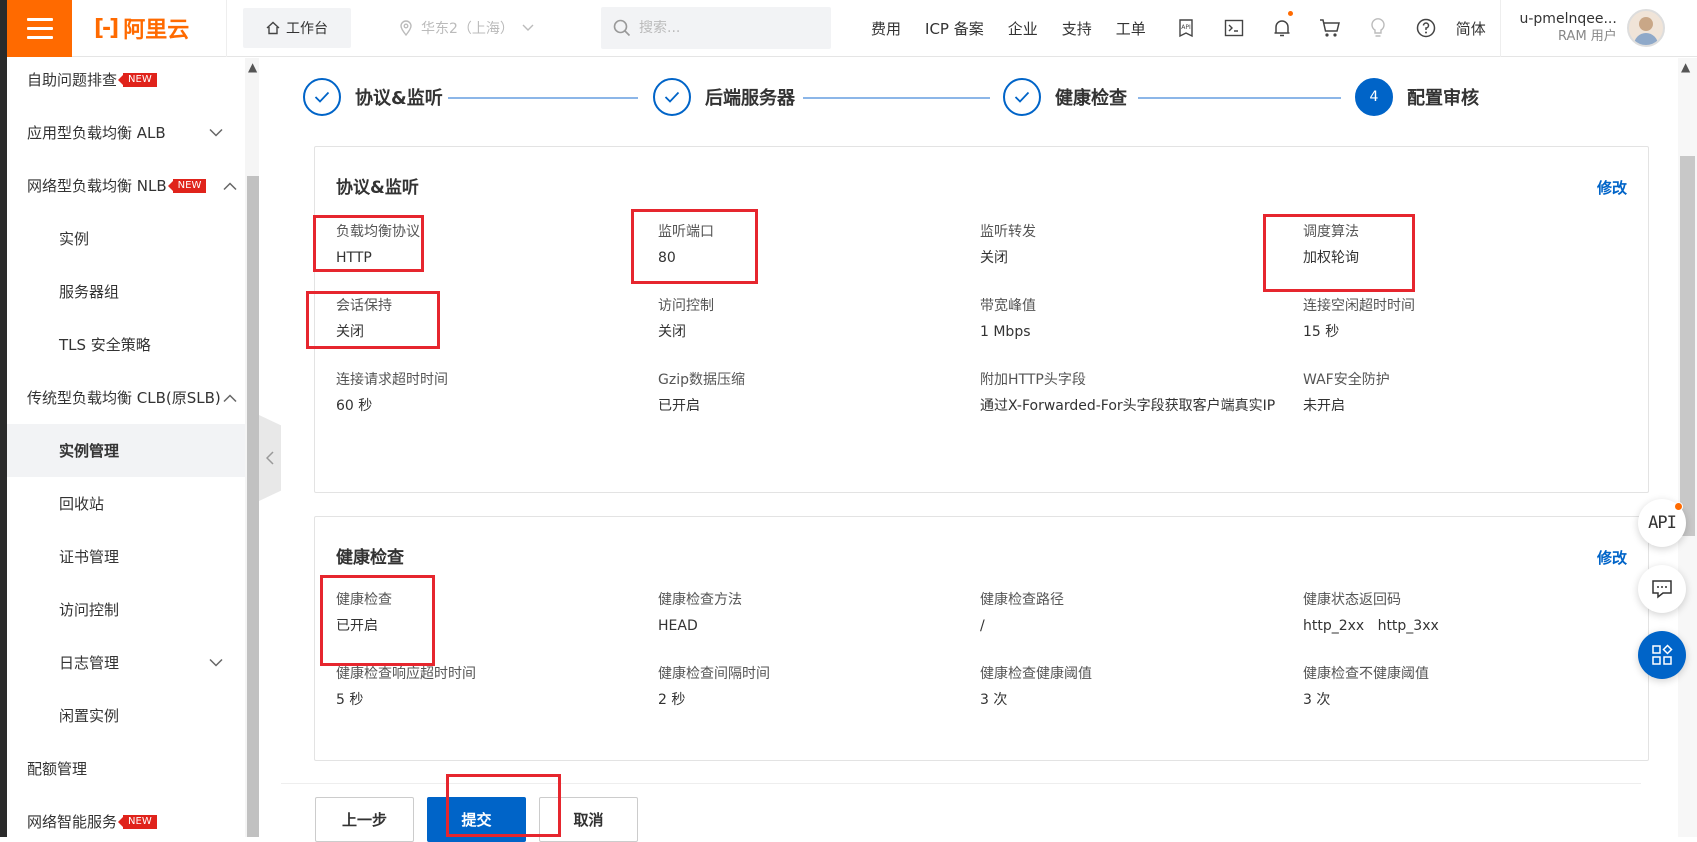 Image resolution: width=1697 pixels, height=842 pixels. Describe the element at coordinates (700, 600) in the screenshot. I see `field-label: 健康检查方法` at that location.